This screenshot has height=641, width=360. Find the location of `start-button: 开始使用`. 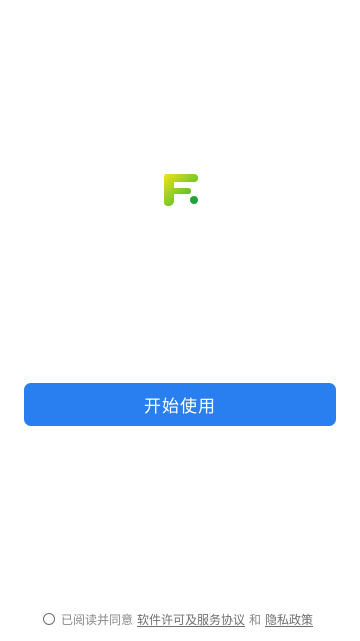

start-button: 开始使用 is located at coordinates (180, 404).